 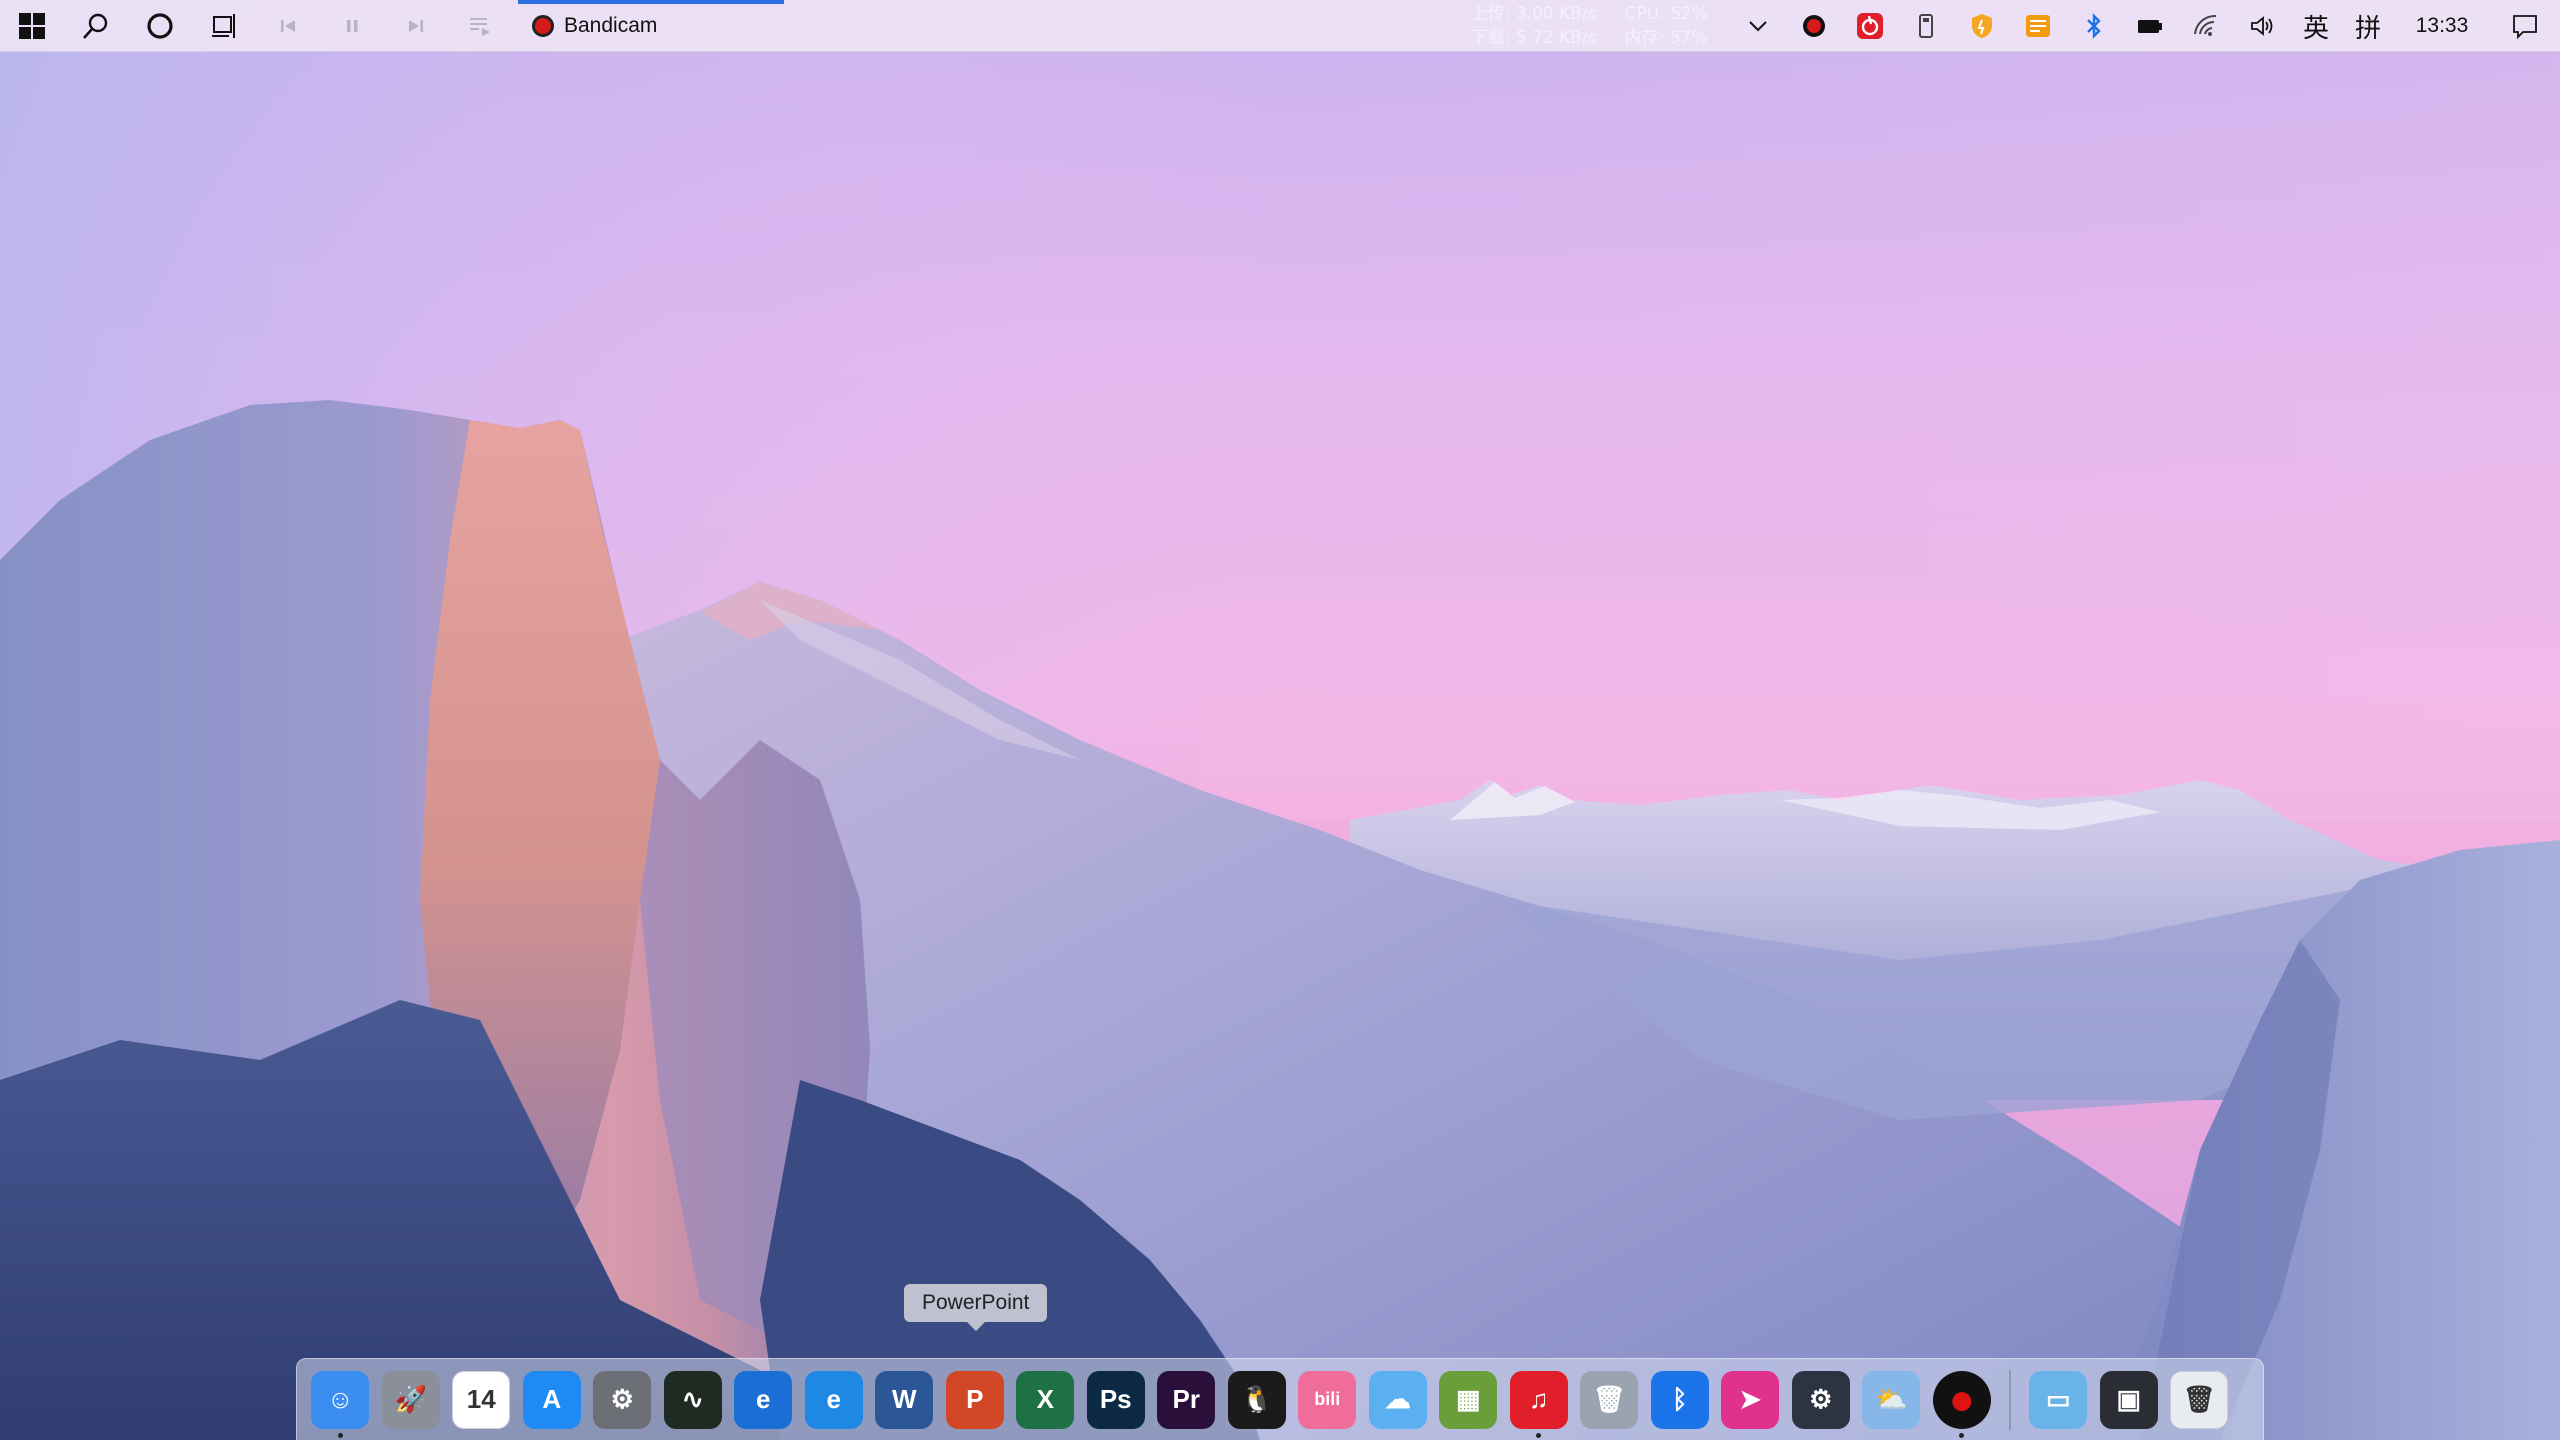 I want to click on wifi-icon, so click(x=2205, y=25).